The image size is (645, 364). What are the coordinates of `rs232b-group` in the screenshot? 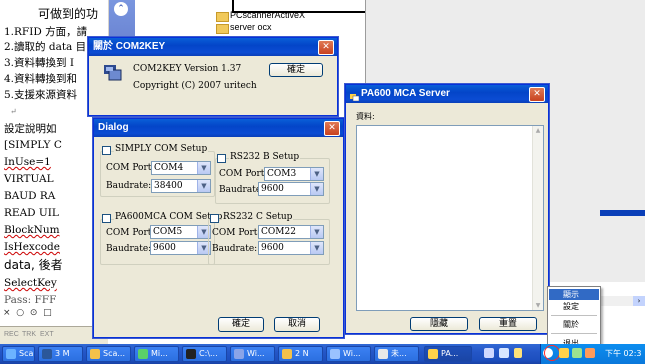 It's located at (272, 181).